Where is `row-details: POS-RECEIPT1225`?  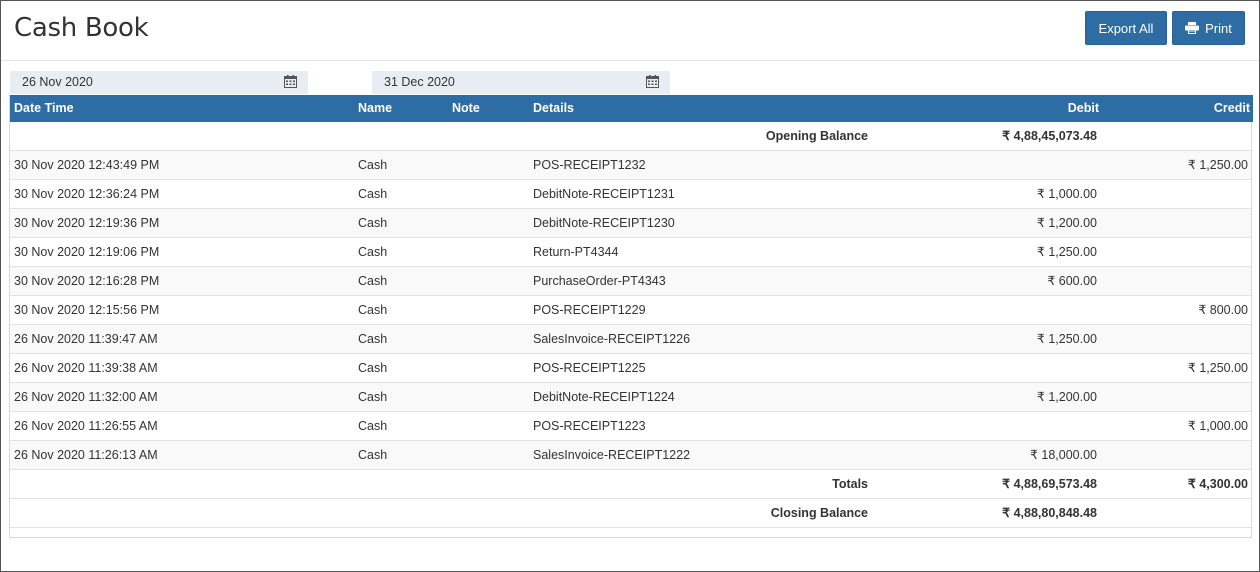 row-details: POS-RECEIPT1225 is located at coordinates (589, 368).